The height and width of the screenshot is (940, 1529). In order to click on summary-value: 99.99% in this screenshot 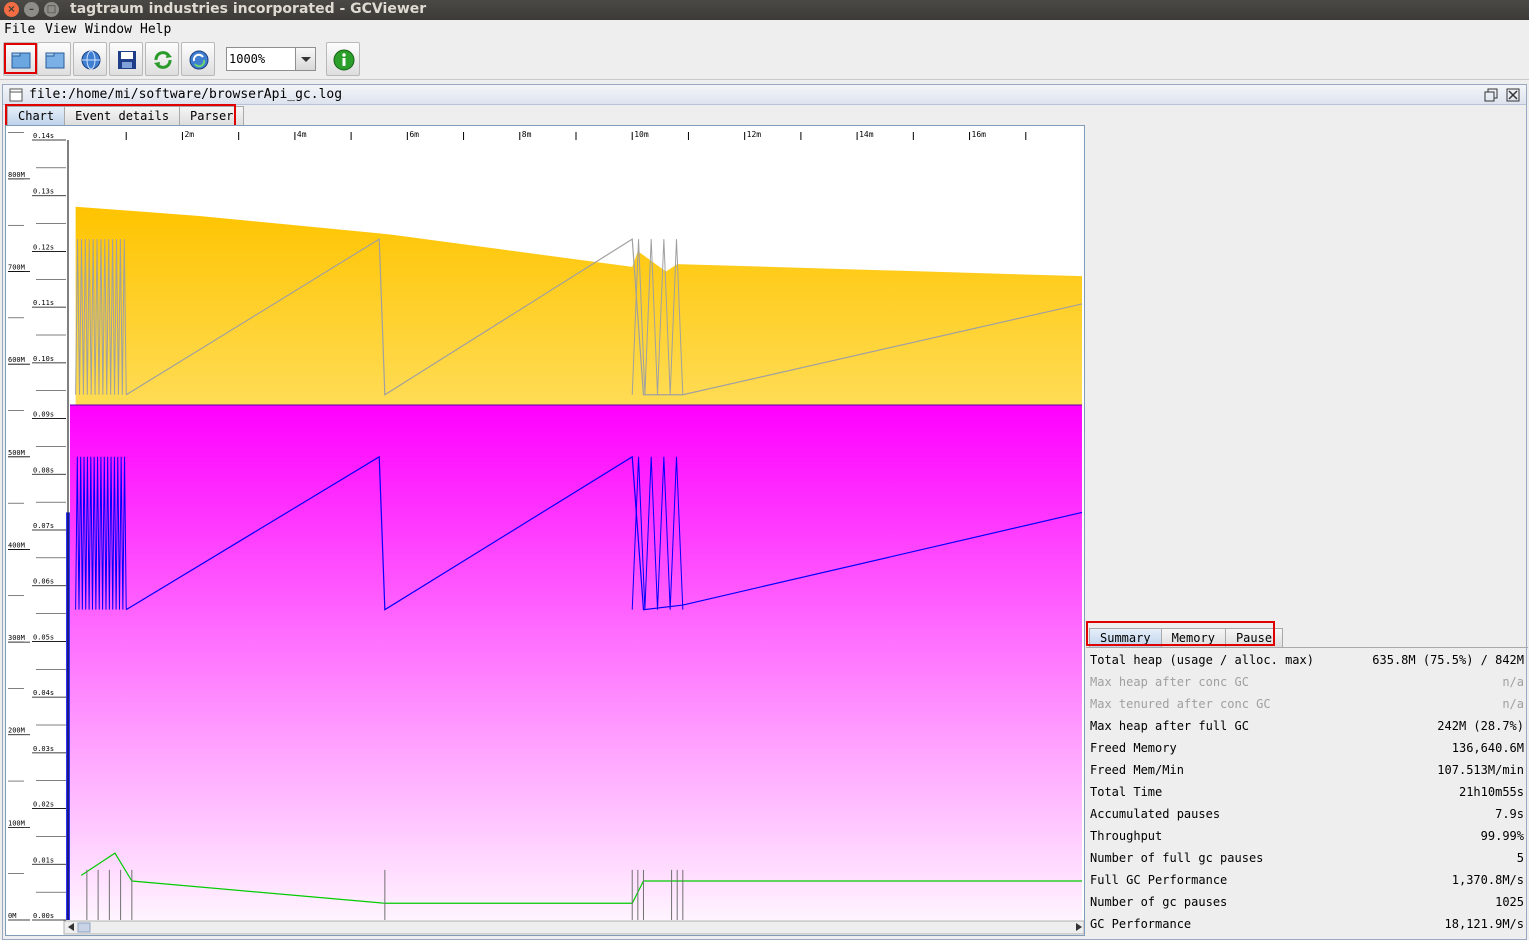, I will do `click(1502, 836)`.